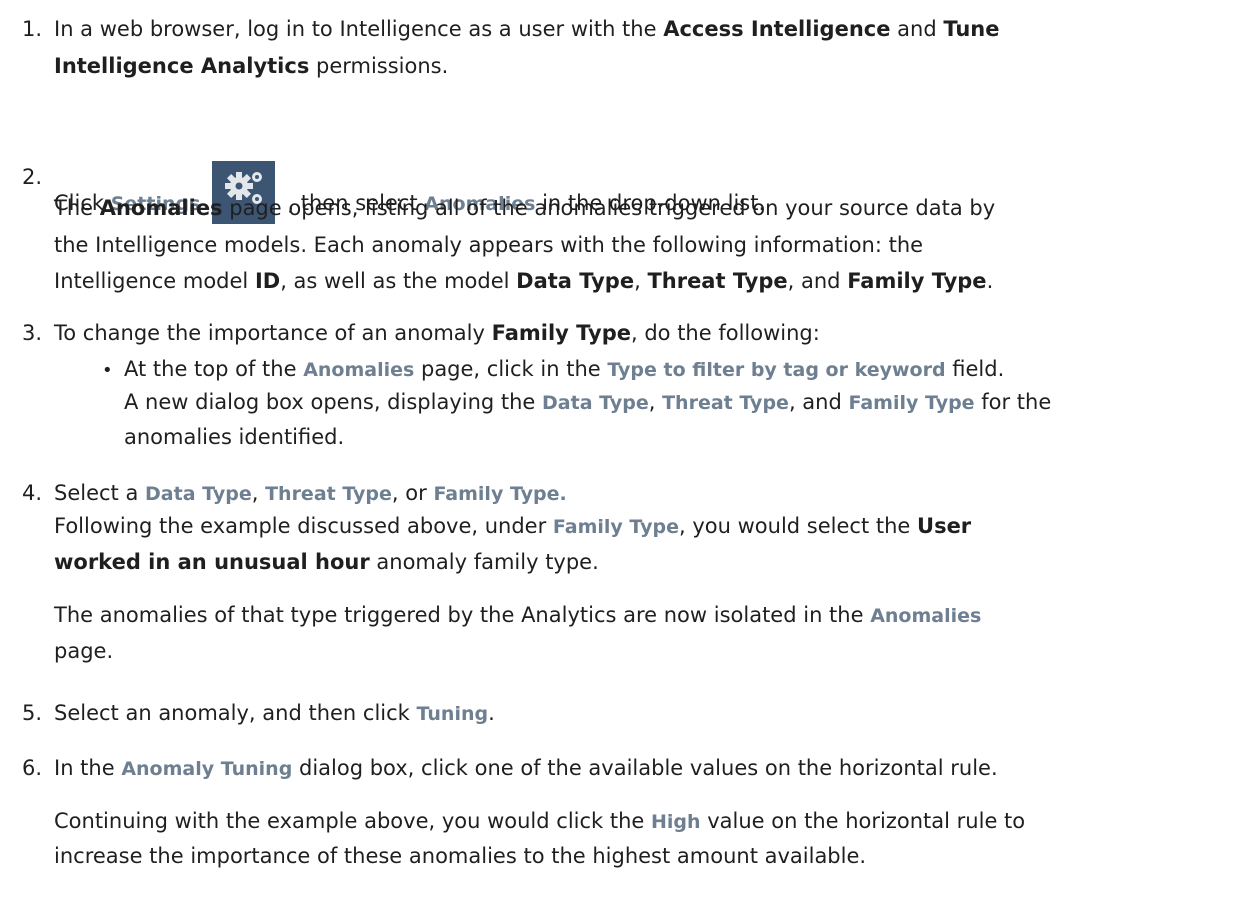 This screenshot has height=916, width=1244. I want to click on step-number: 1., so click(32, 29).